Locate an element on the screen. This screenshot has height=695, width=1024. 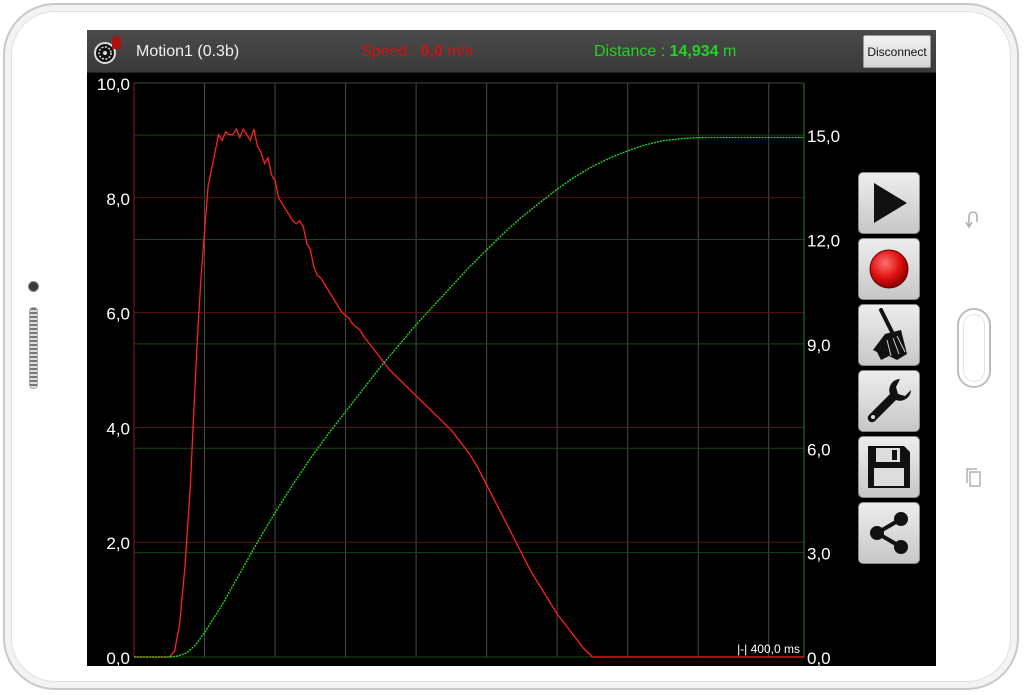
right-tick-label: 15,0 is located at coordinates (823, 136).